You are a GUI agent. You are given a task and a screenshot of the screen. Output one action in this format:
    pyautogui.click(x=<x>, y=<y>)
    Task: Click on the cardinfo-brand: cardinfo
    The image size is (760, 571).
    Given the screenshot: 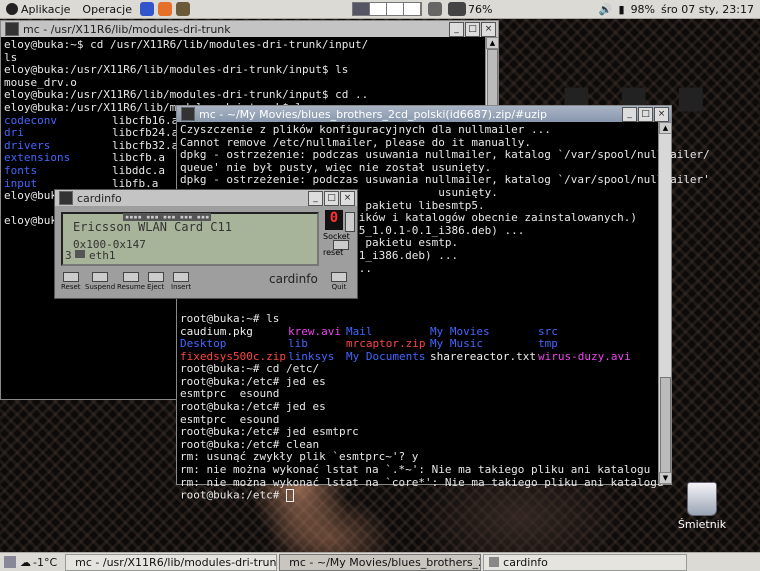 What is the action you would take?
    pyautogui.click(x=293, y=279)
    